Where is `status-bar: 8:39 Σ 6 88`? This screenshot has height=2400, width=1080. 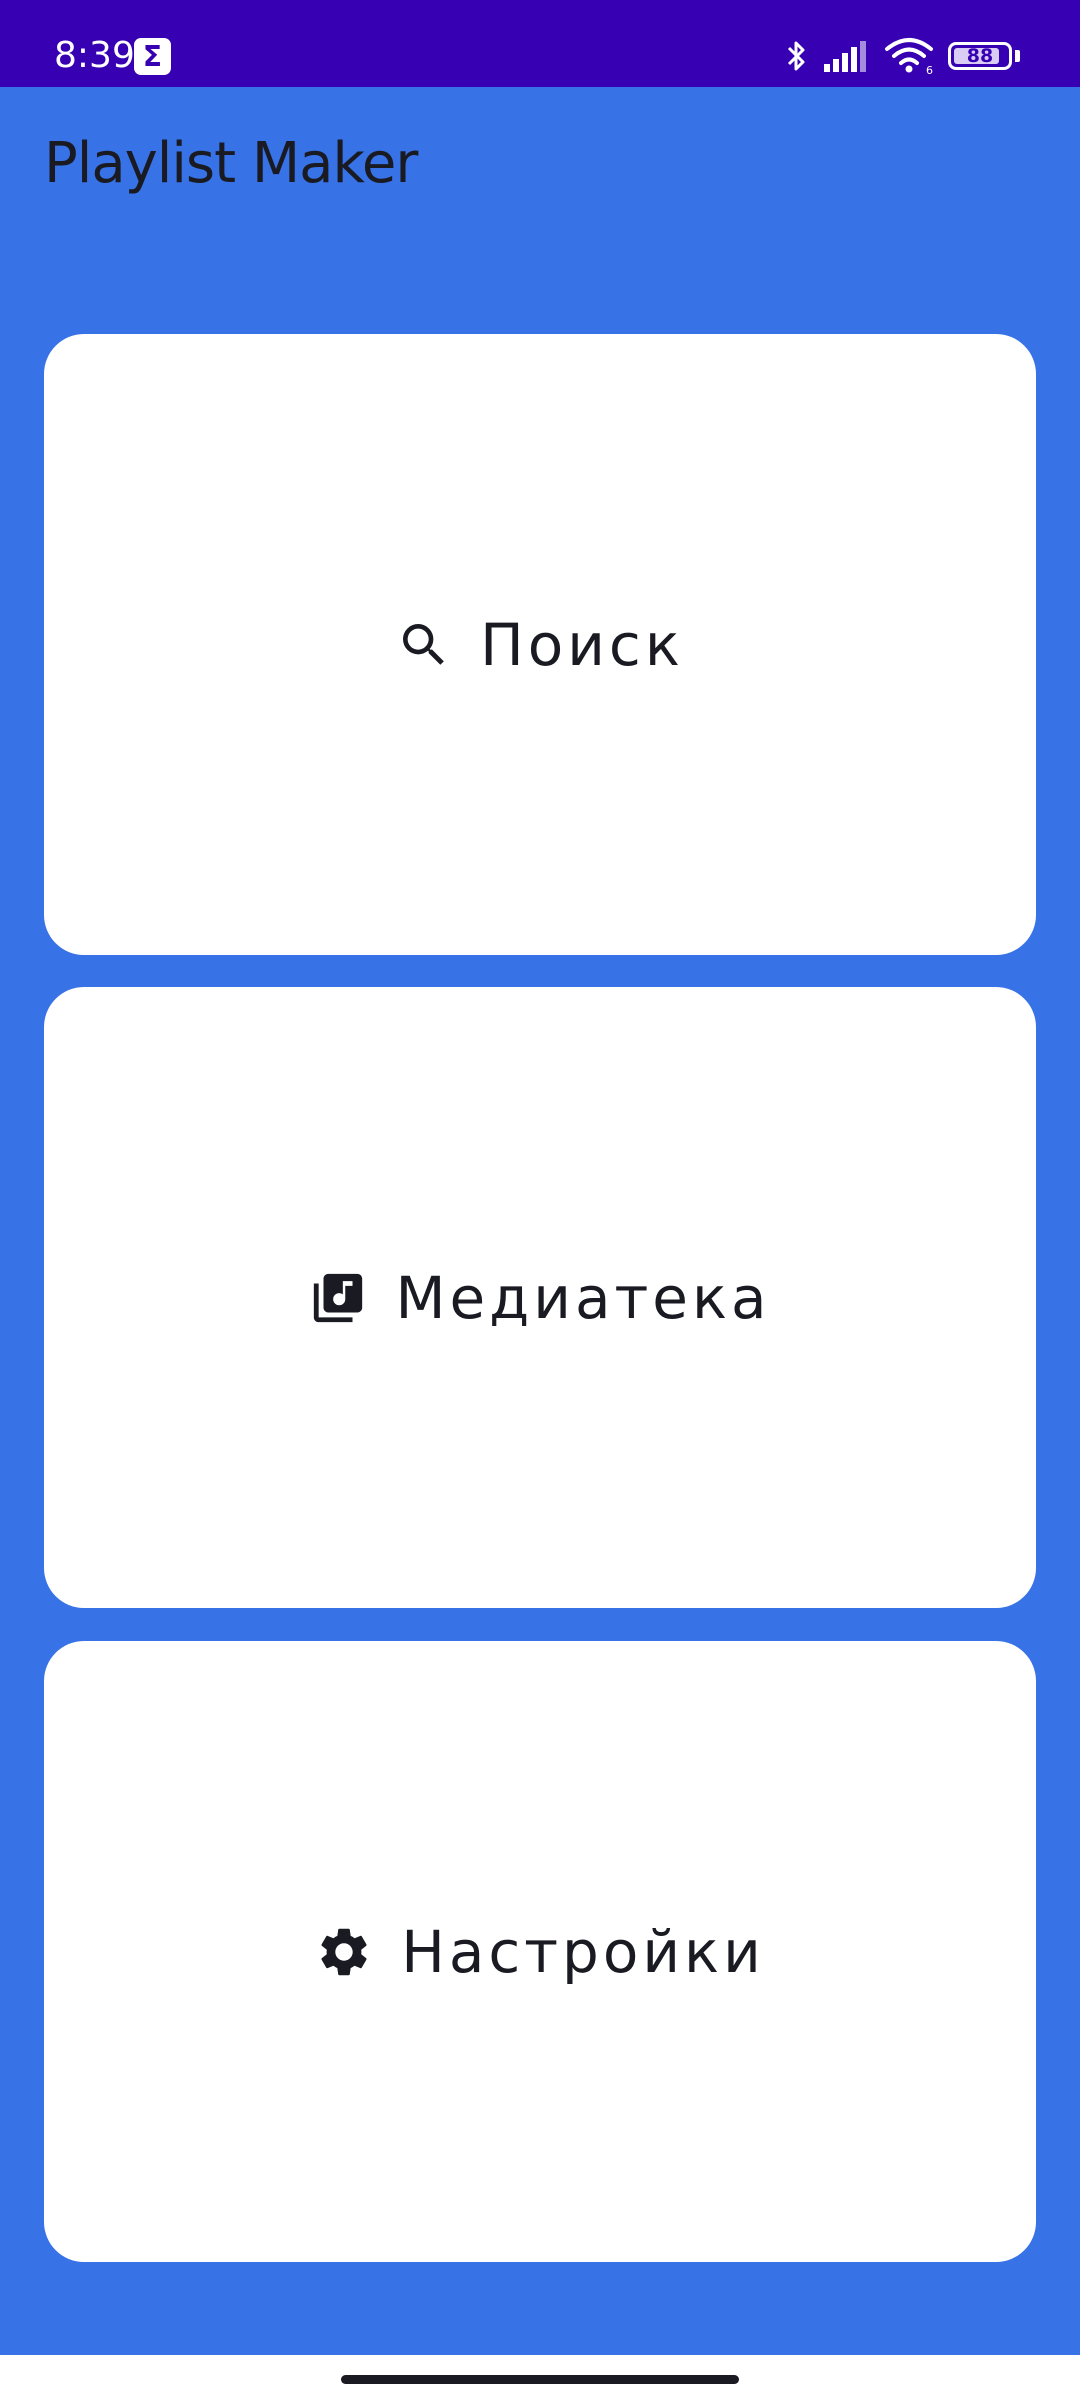
status-bar: 8:39 Σ 6 88 is located at coordinates (540, 43).